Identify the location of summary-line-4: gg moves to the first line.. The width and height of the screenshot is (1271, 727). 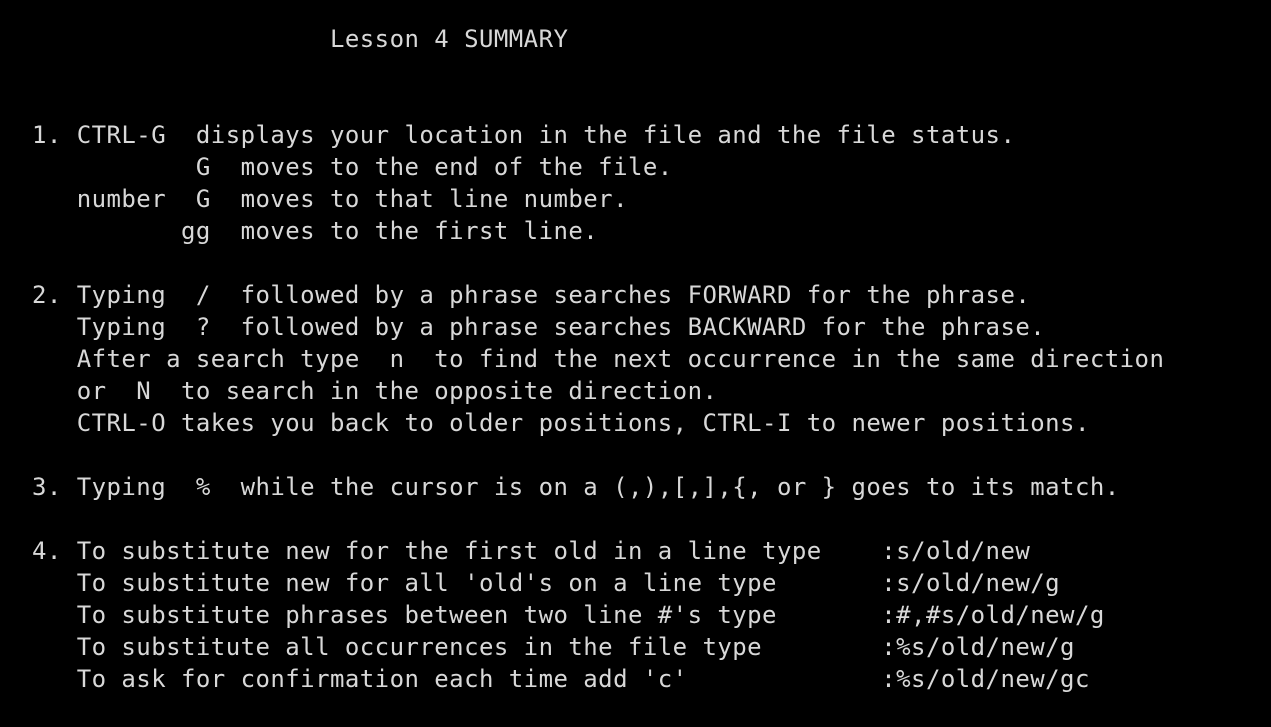
(315, 231).